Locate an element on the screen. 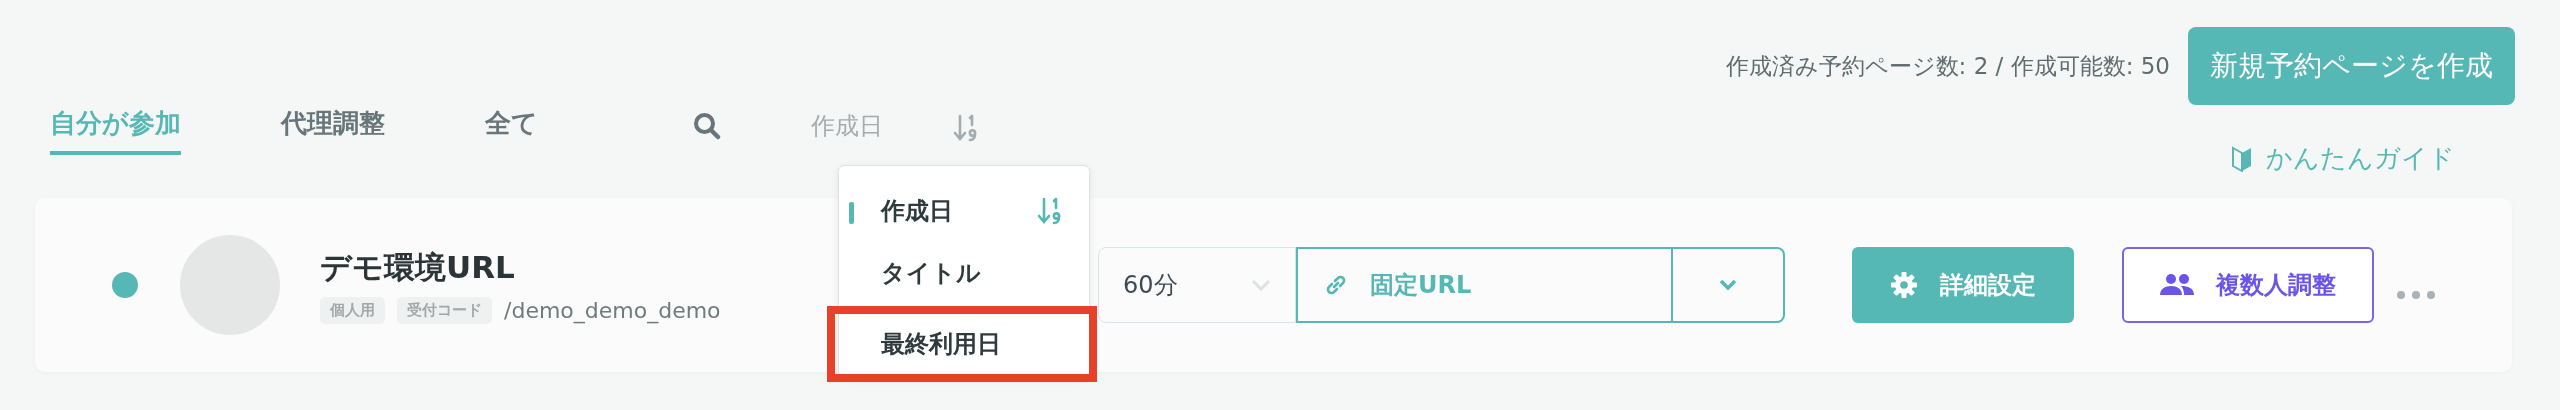  sort-option: 最終利用日 is located at coordinates (962, 344).